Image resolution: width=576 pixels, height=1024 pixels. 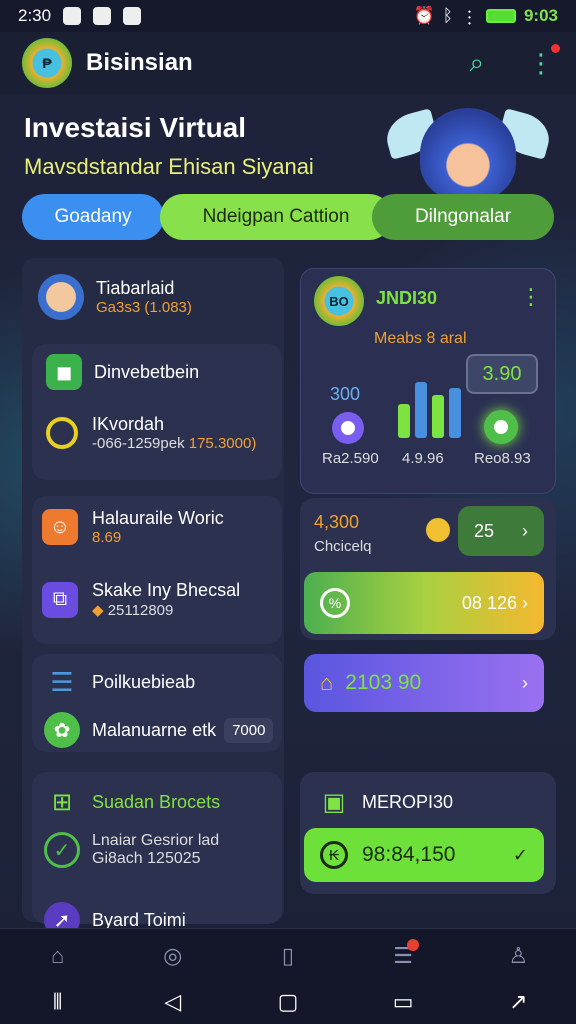 What do you see at coordinates (468, 154) in the screenshot?
I see `mascot-image` at bounding box center [468, 154].